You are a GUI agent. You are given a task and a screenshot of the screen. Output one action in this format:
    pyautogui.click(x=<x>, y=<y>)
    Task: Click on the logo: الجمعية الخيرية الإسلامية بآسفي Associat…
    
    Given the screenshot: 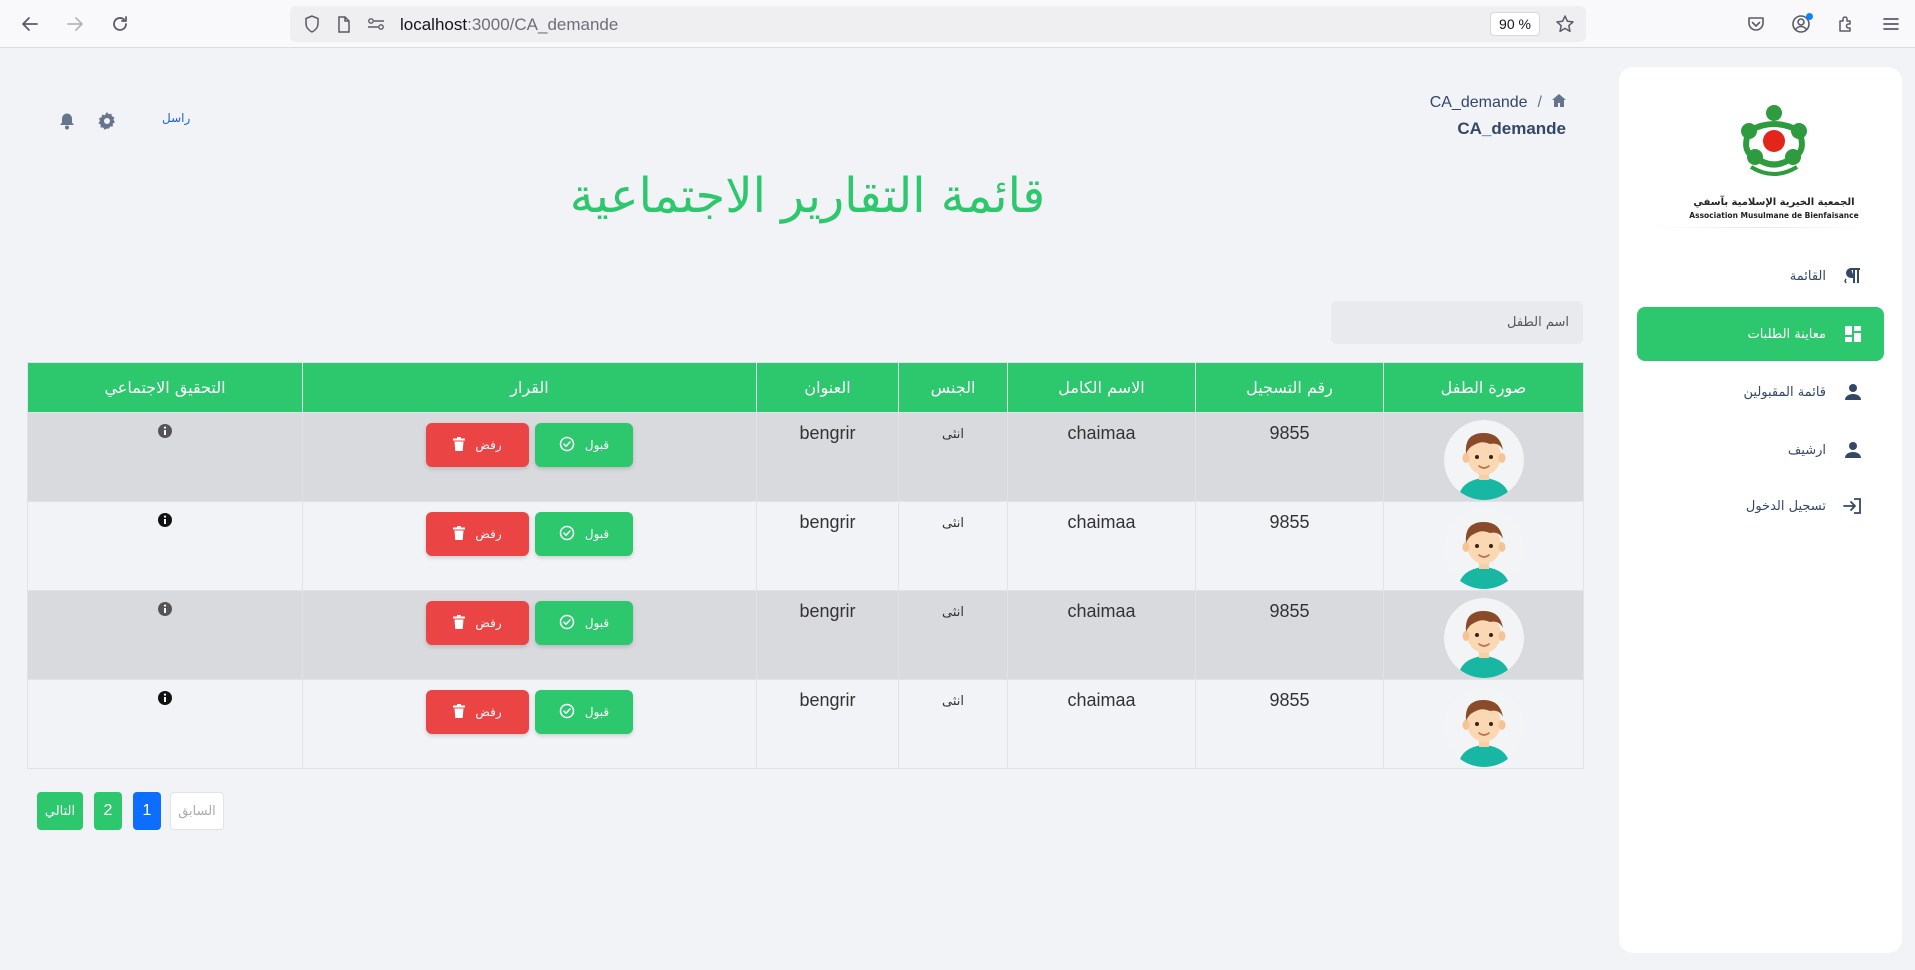 What is the action you would take?
    pyautogui.click(x=1774, y=158)
    